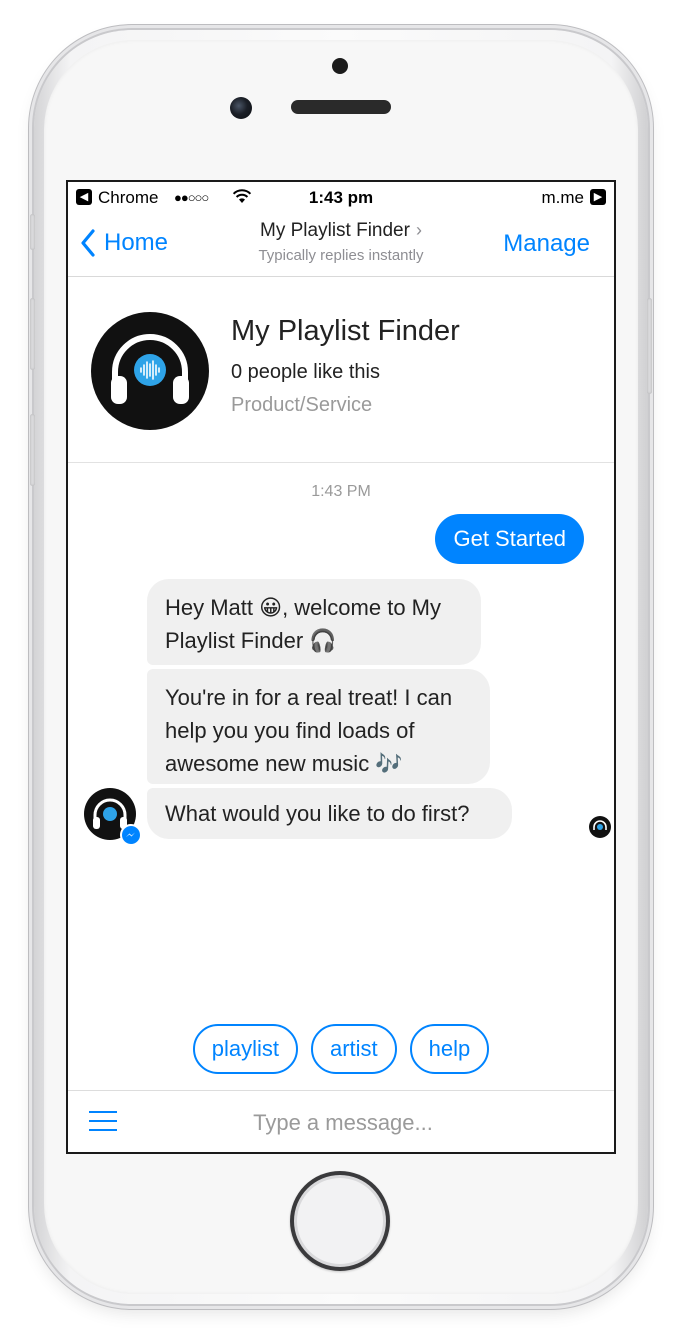  I want to click on volume-up-button, so click(32, 334).